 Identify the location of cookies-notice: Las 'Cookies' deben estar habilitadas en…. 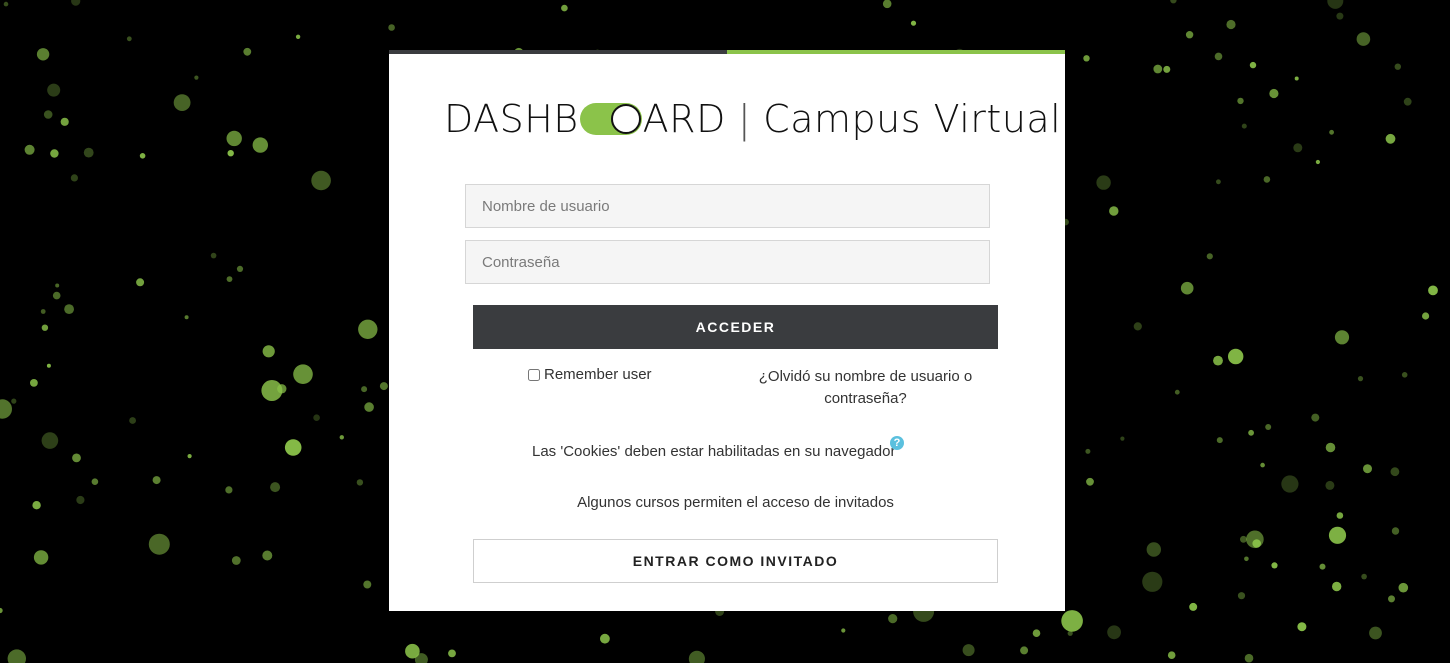
(714, 451).